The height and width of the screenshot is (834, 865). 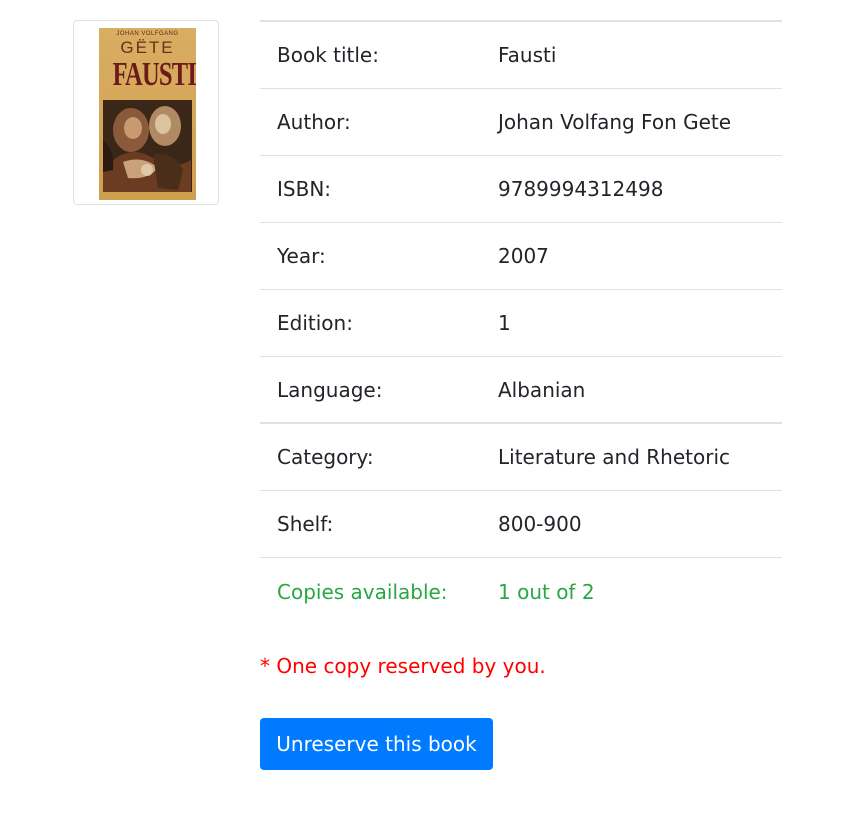 What do you see at coordinates (523, 256) in the screenshot?
I see `detail-value: 2007` at bounding box center [523, 256].